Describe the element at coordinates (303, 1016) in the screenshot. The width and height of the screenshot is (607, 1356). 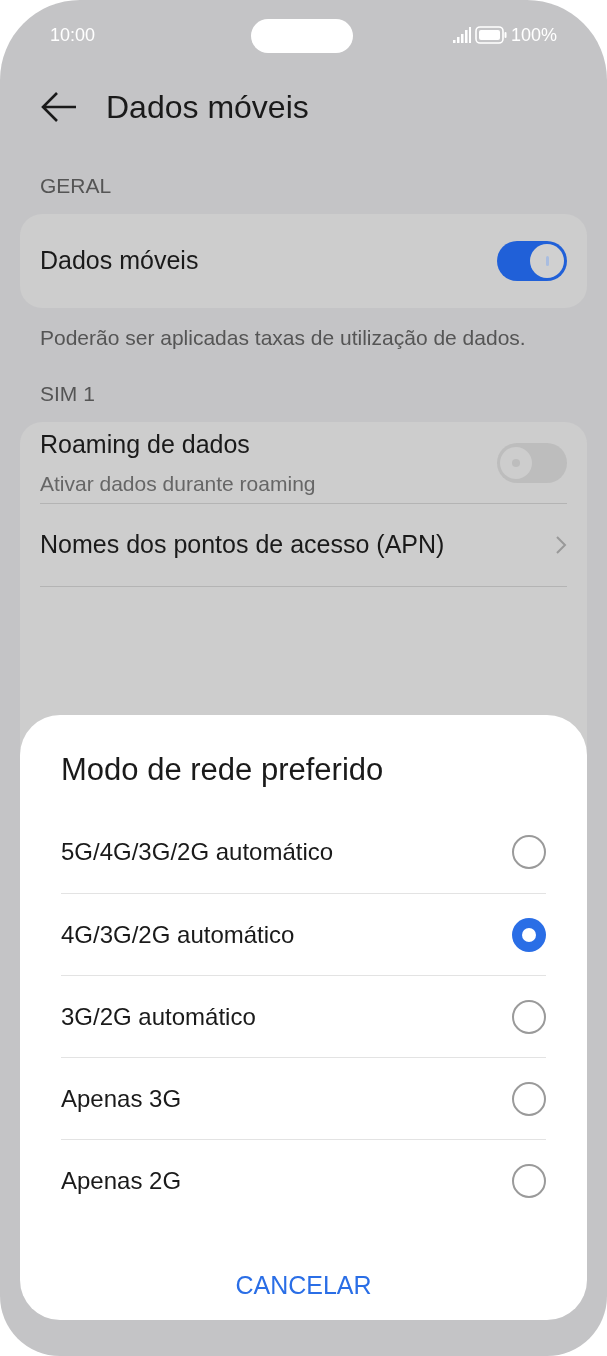
I see `option-row: 3G/2G automático` at that location.